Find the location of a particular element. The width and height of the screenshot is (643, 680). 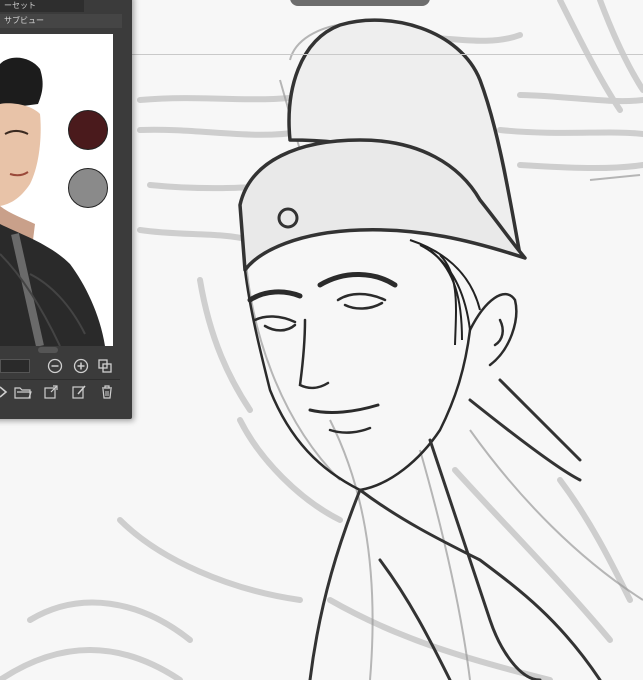

zoom-out-icon is located at coordinates (55, 367).